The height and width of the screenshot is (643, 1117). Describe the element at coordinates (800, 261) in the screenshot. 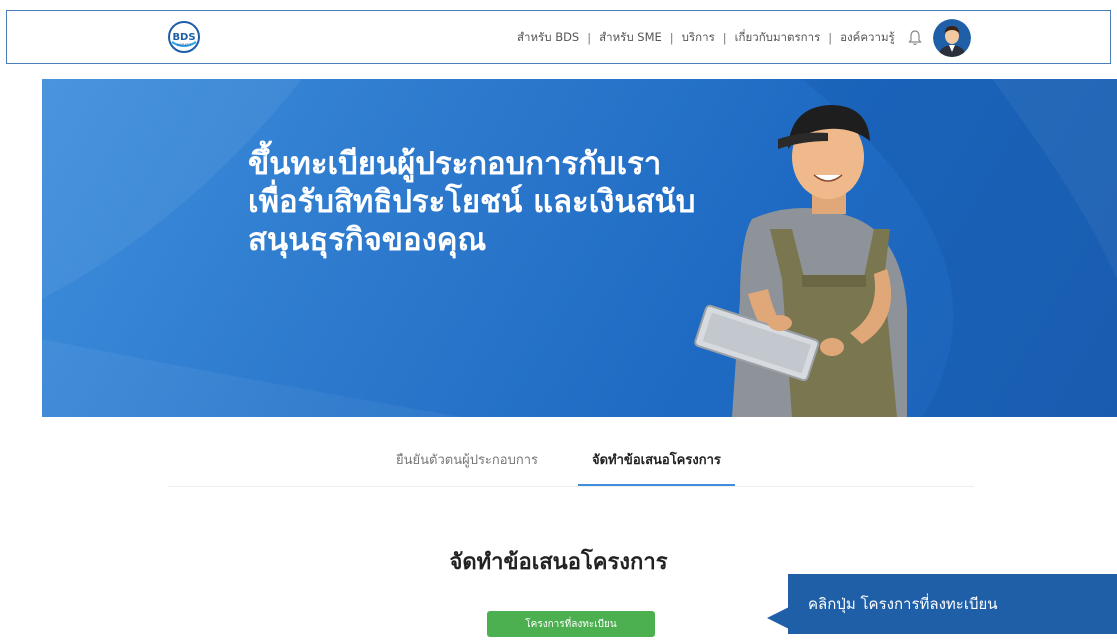

I see `hero-person-illustration` at that location.